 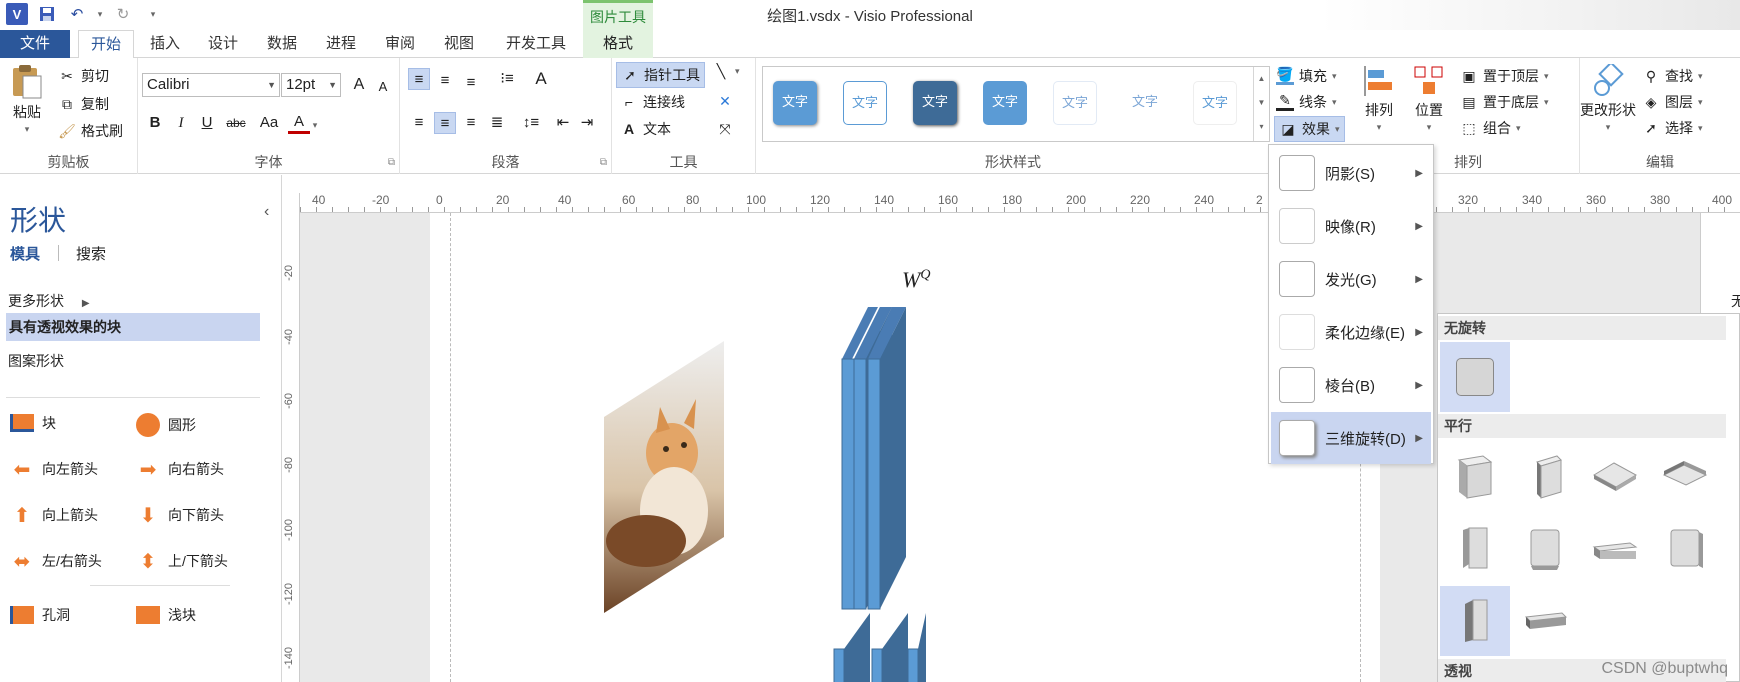 What do you see at coordinates (166, 615) in the screenshot?
I see `shape-shallow-block: 浅块` at bounding box center [166, 615].